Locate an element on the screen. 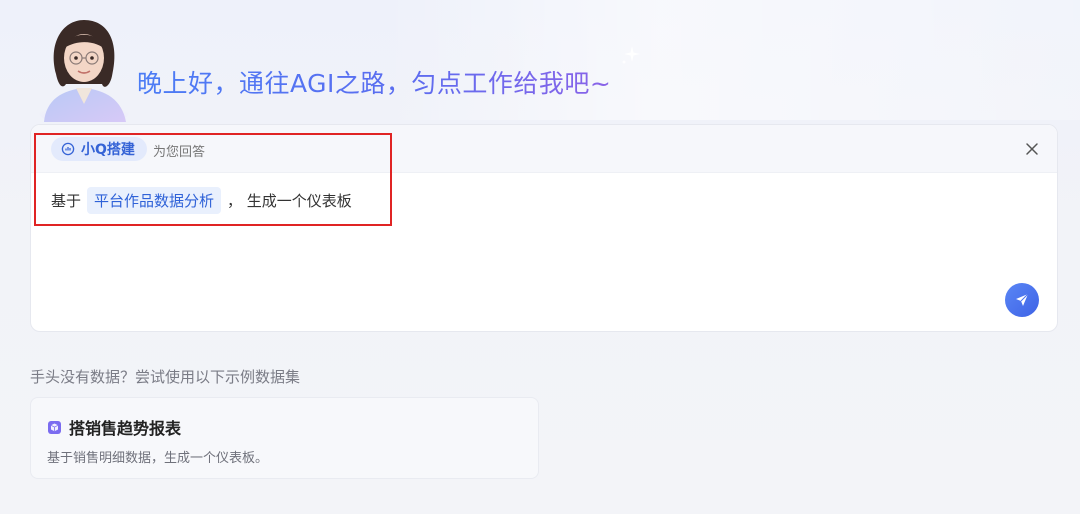 Image resolution: width=1080 pixels, height=514 pixels. cube-icon is located at coordinates (54, 427).